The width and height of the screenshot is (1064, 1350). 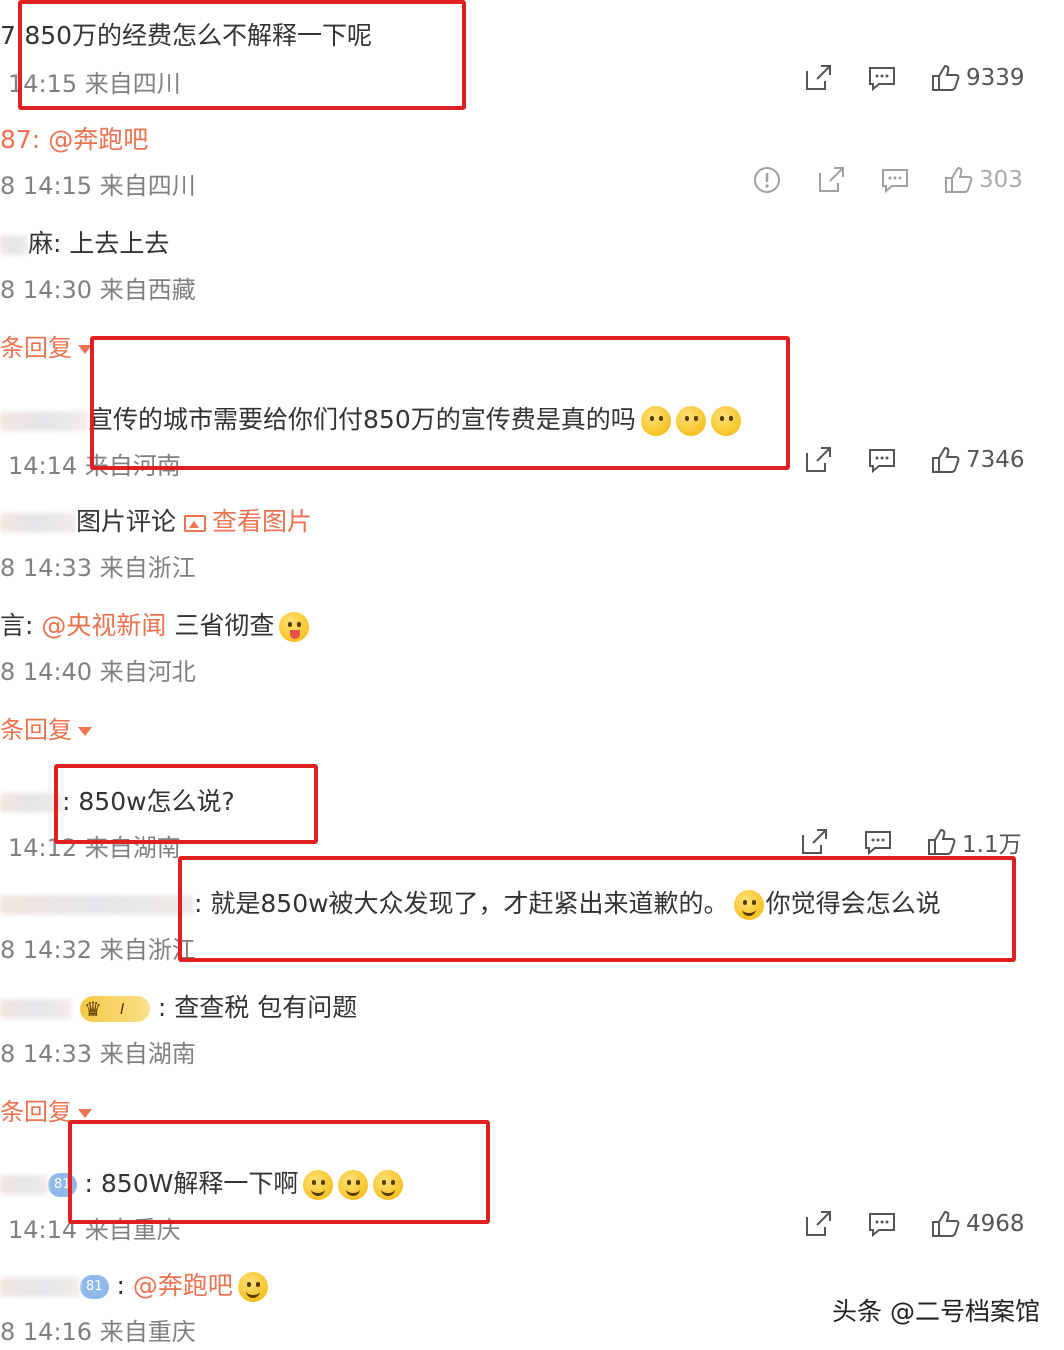 What do you see at coordinates (119, 243) in the screenshot?
I see `comment-3-body: 上去上去` at bounding box center [119, 243].